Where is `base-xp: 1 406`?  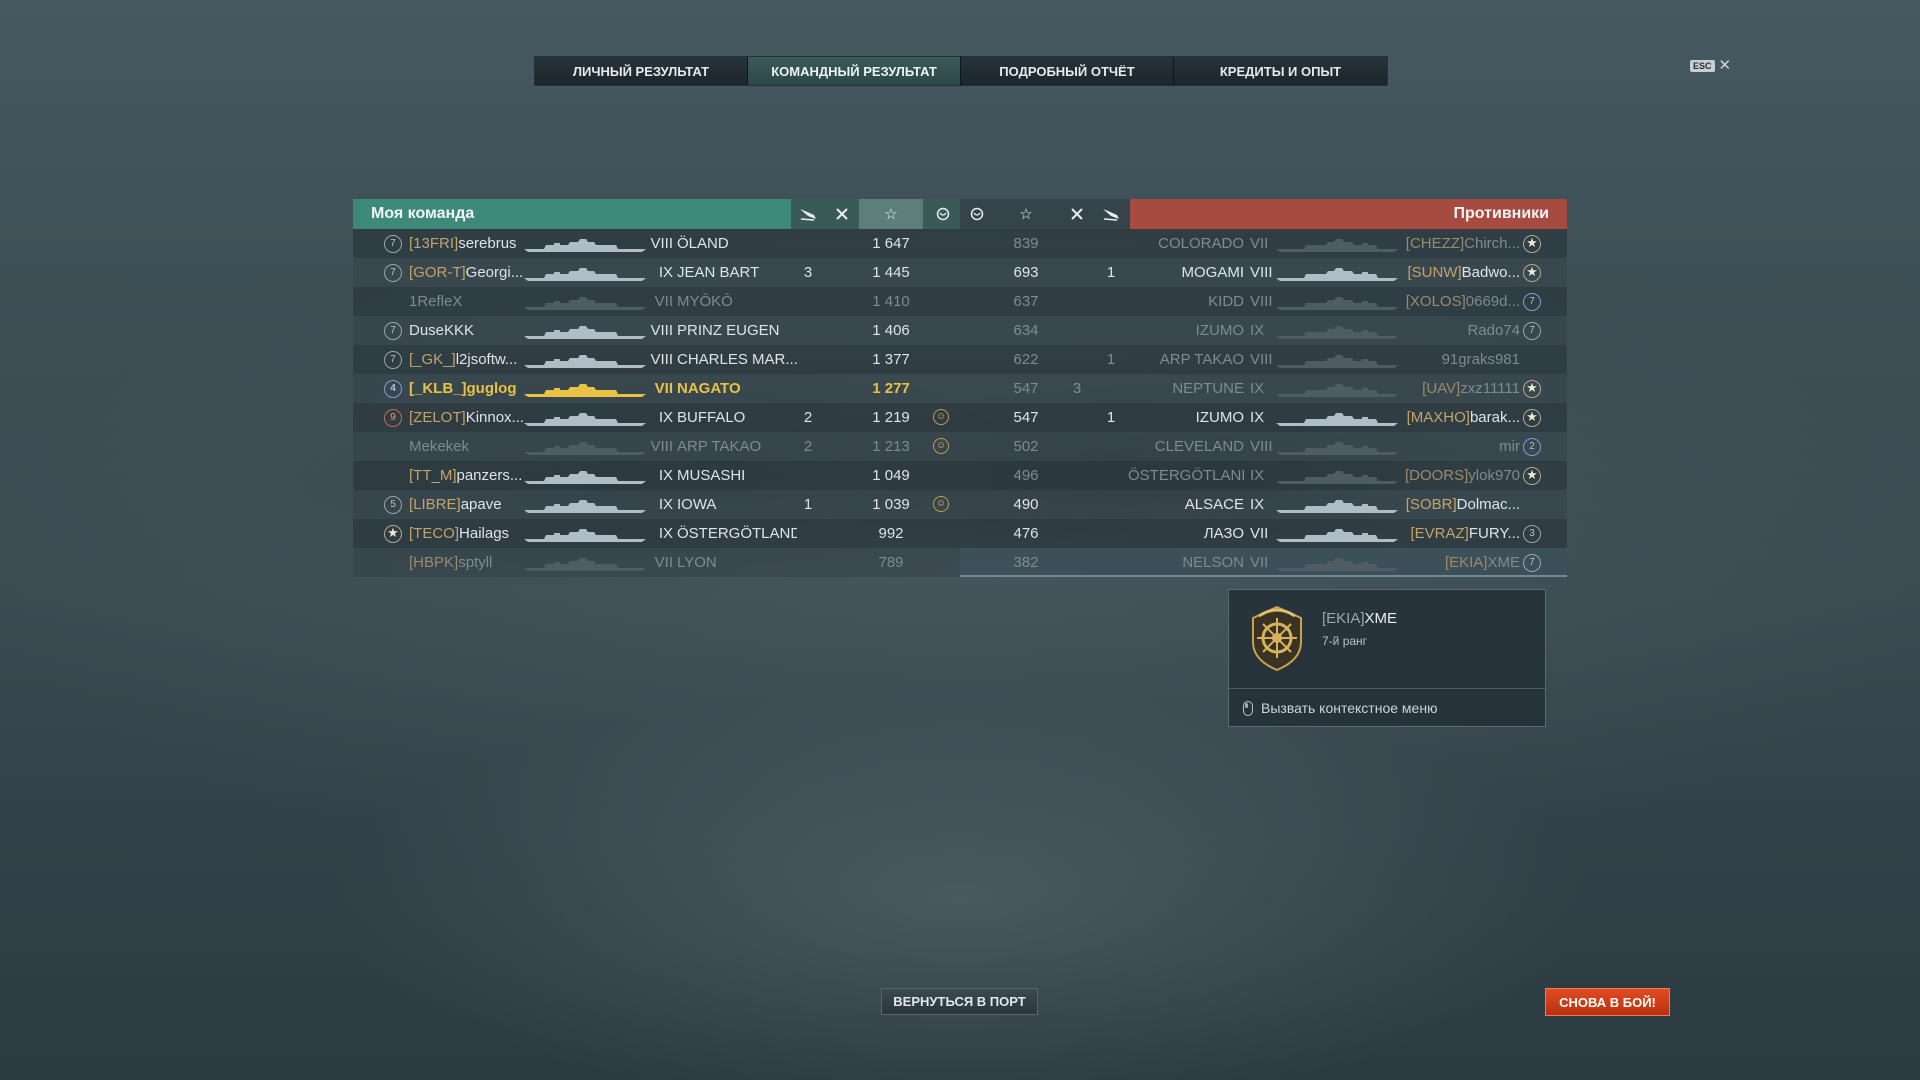
base-xp: 1 406 is located at coordinates (891, 330).